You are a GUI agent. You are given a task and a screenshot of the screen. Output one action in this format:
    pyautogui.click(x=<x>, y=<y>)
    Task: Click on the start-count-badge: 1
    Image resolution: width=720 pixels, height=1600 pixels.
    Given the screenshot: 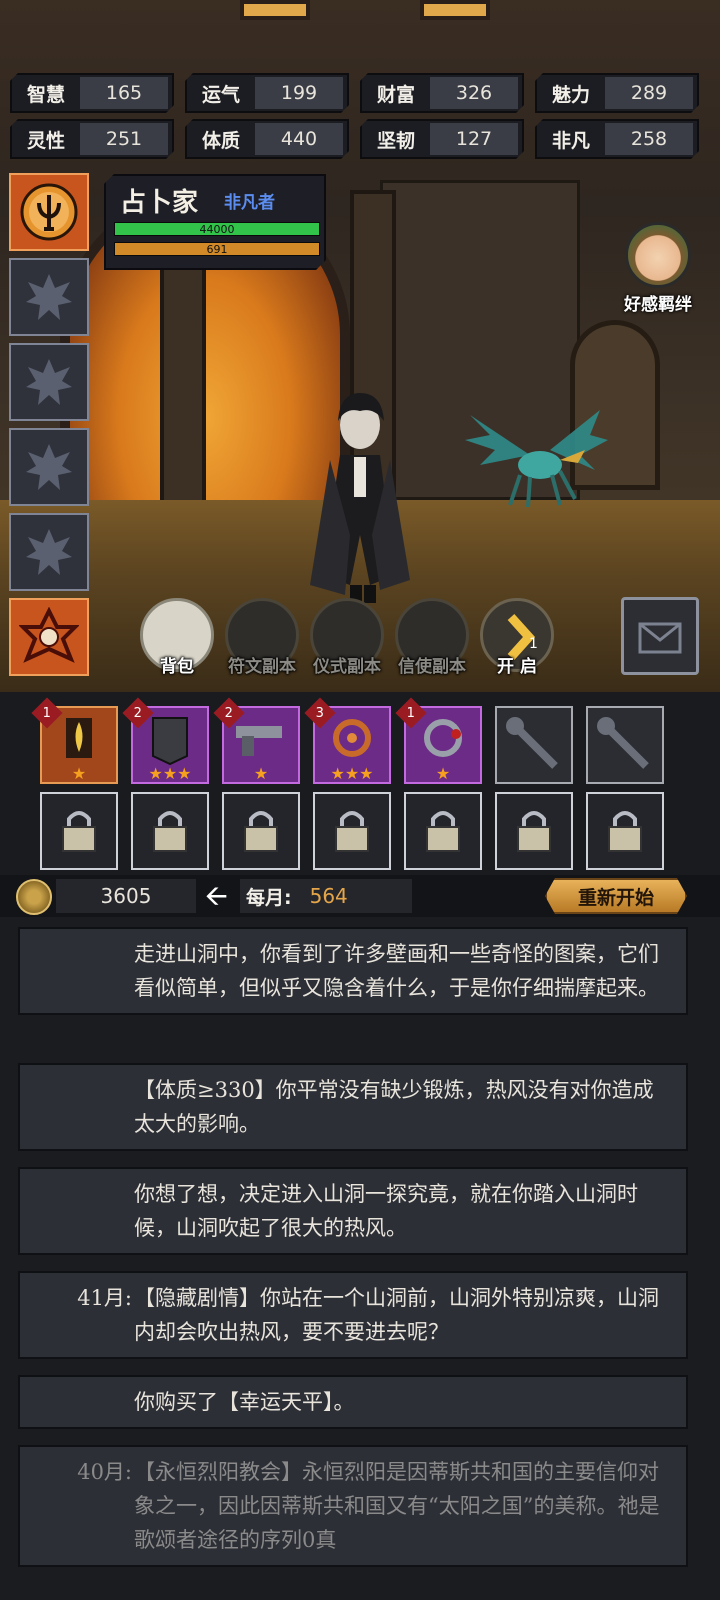 What is the action you would take?
    pyautogui.click(x=533, y=644)
    